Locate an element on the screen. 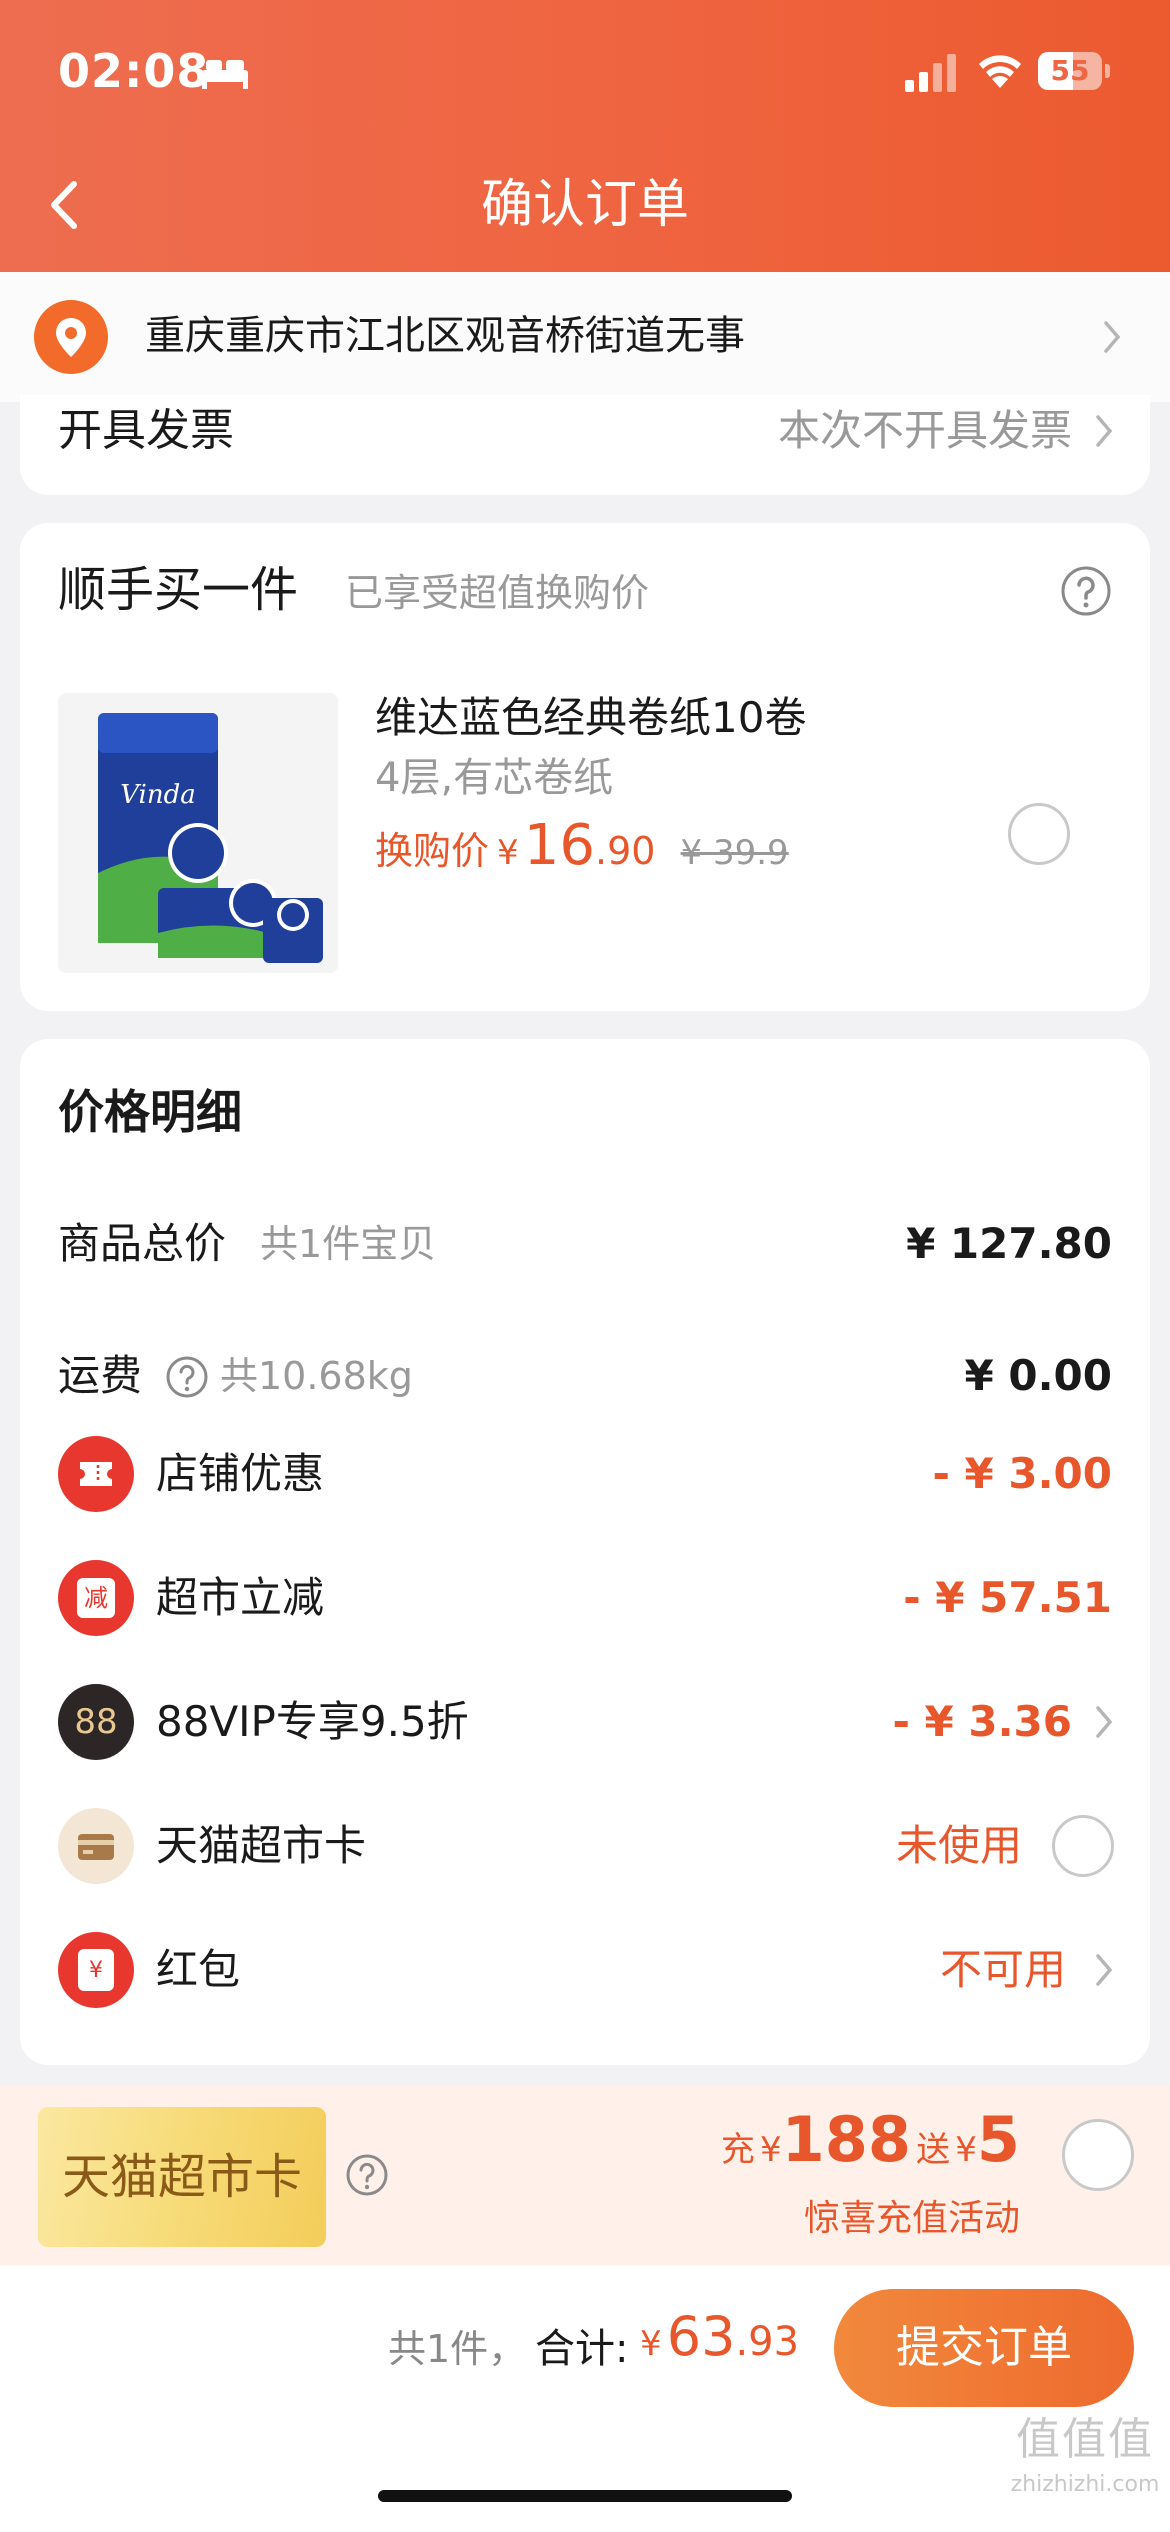 The width and height of the screenshot is (1170, 2532). instant-discount-icon-text: 减 is located at coordinates (96, 1598).